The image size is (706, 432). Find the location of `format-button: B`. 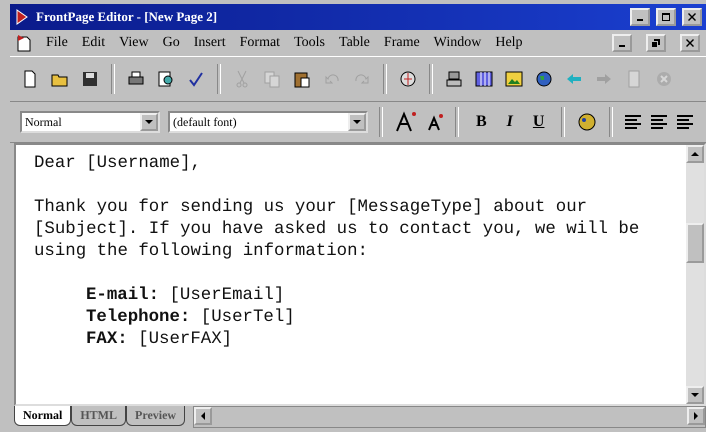

format-button: B is located at coordinates (481, 122).